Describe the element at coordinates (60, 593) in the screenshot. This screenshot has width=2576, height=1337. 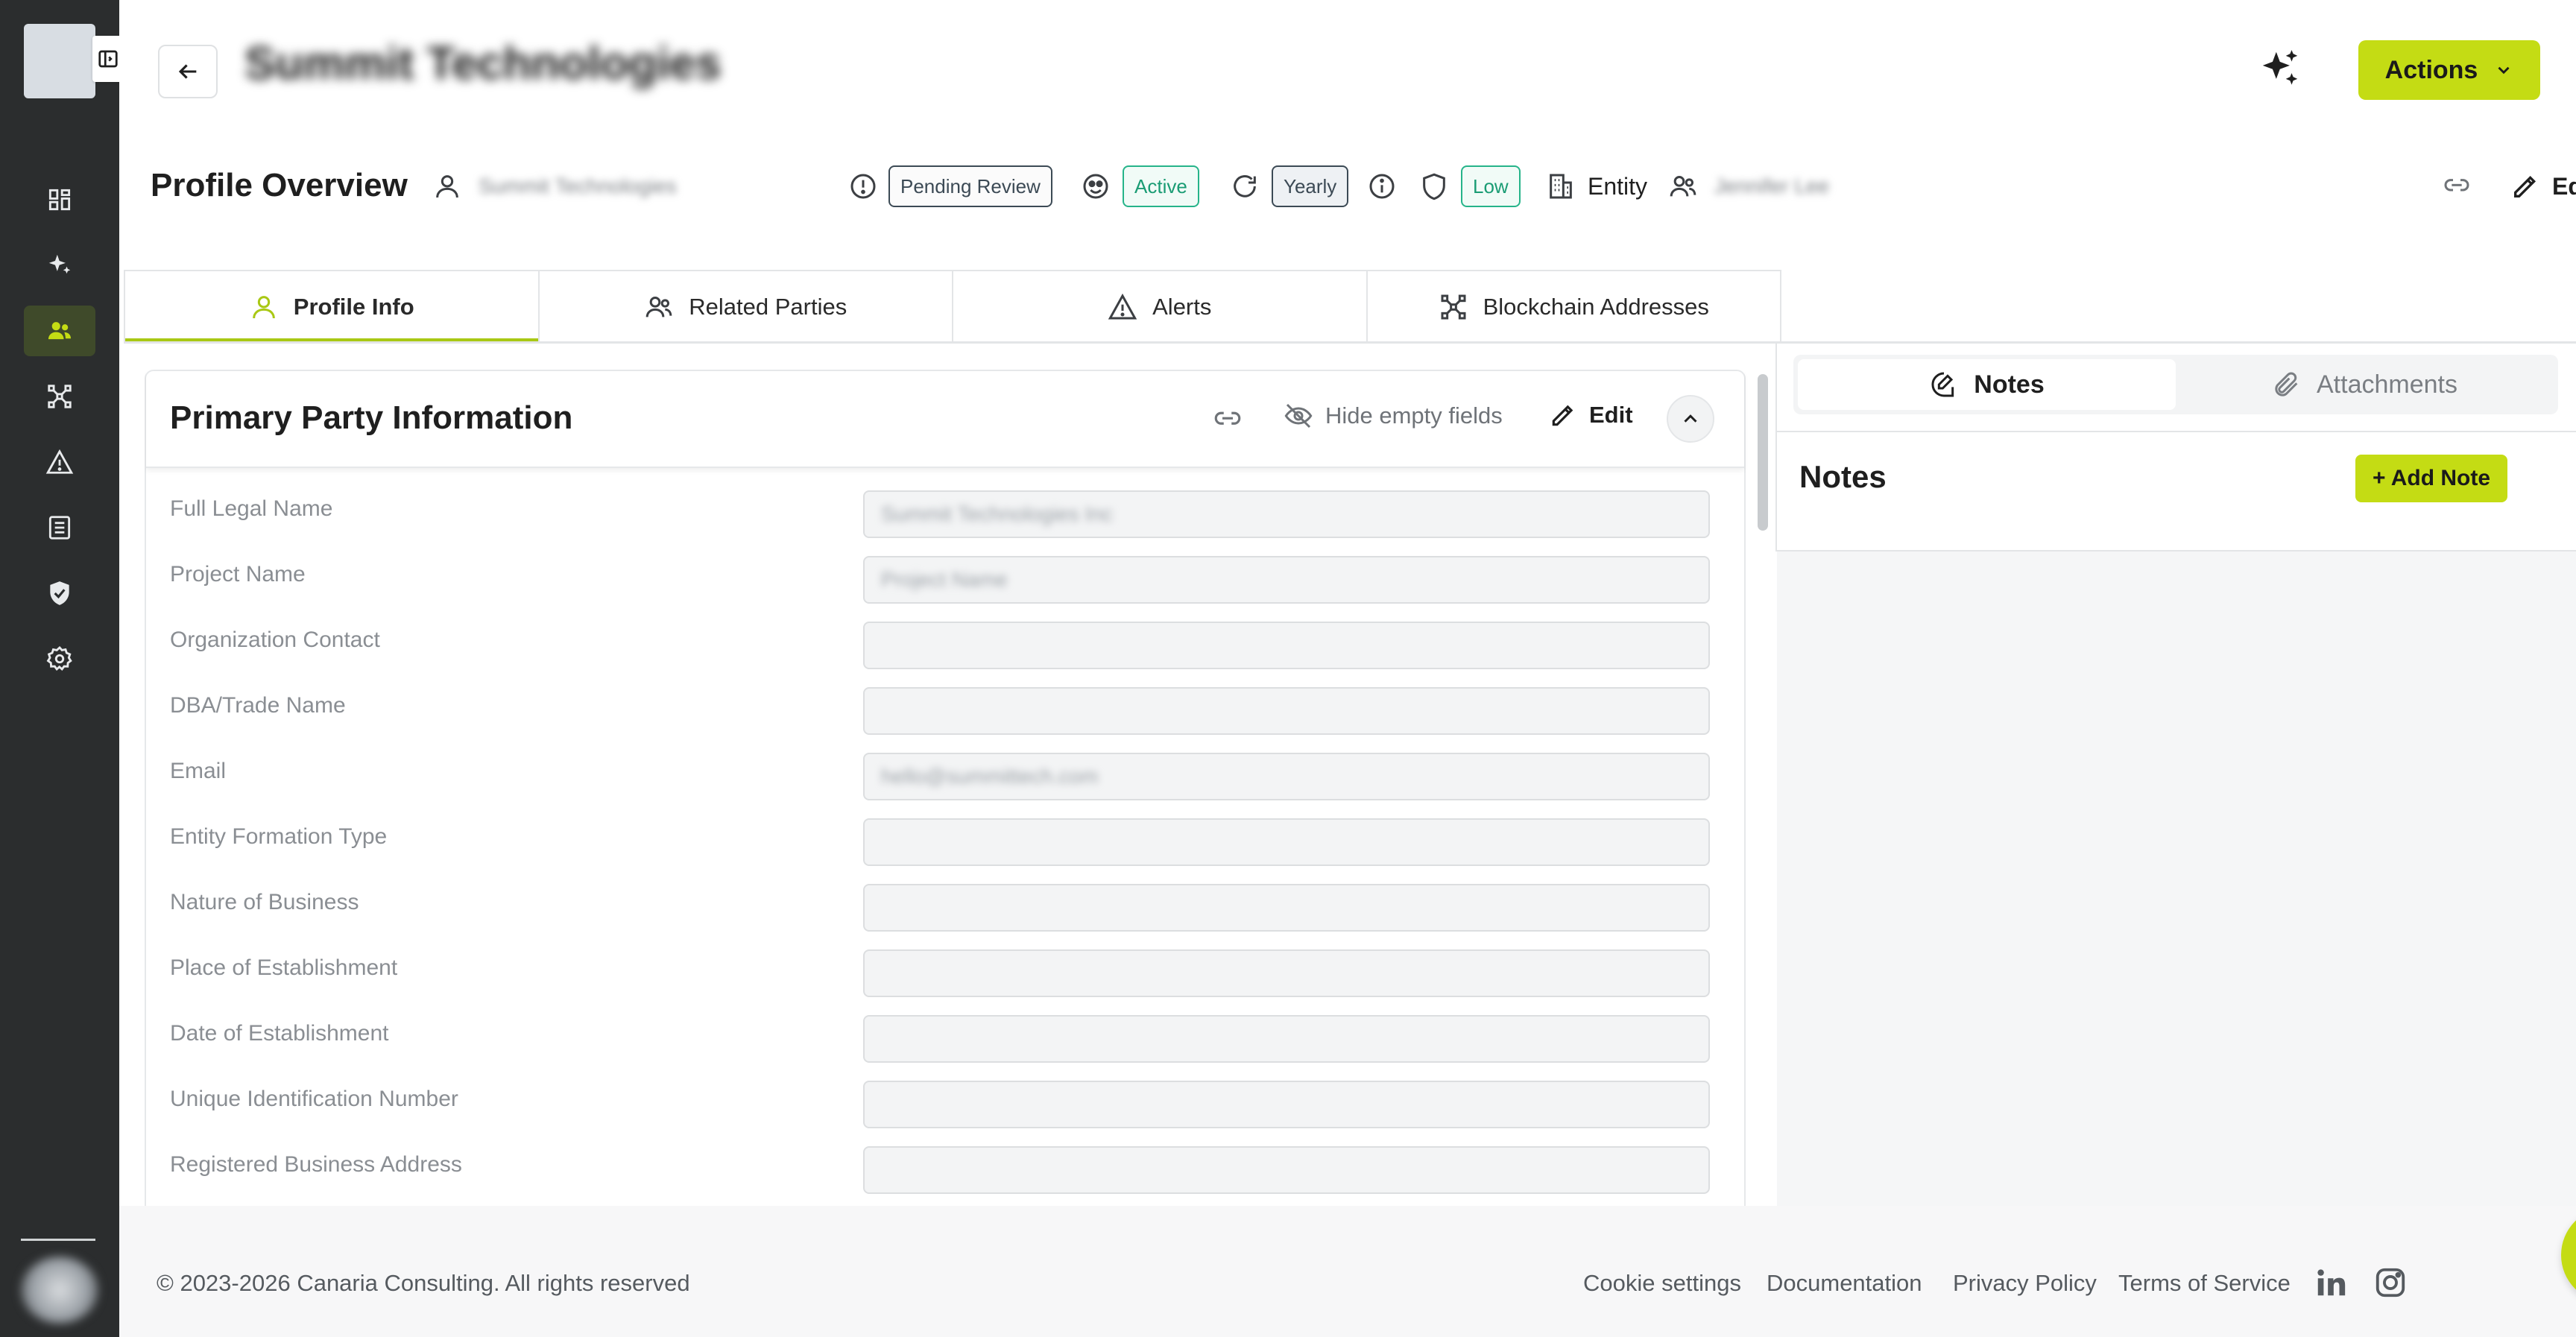
I see `sidebar-item-compliance` at that location.